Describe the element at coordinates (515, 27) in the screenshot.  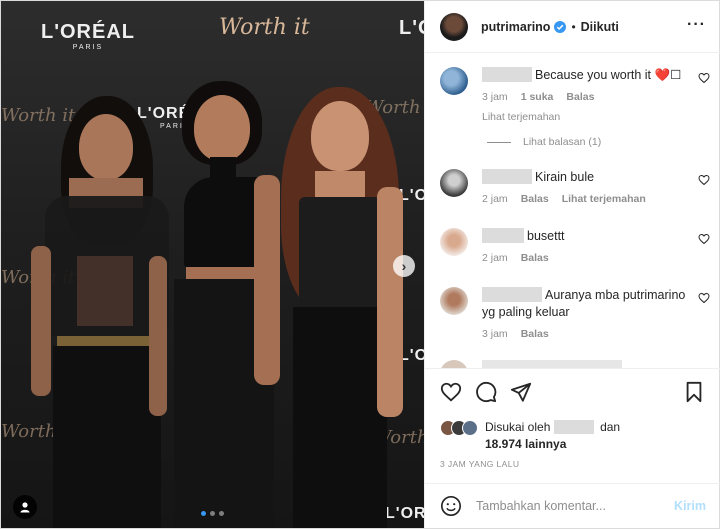
I see `owner-username: putrimarino` at that location.